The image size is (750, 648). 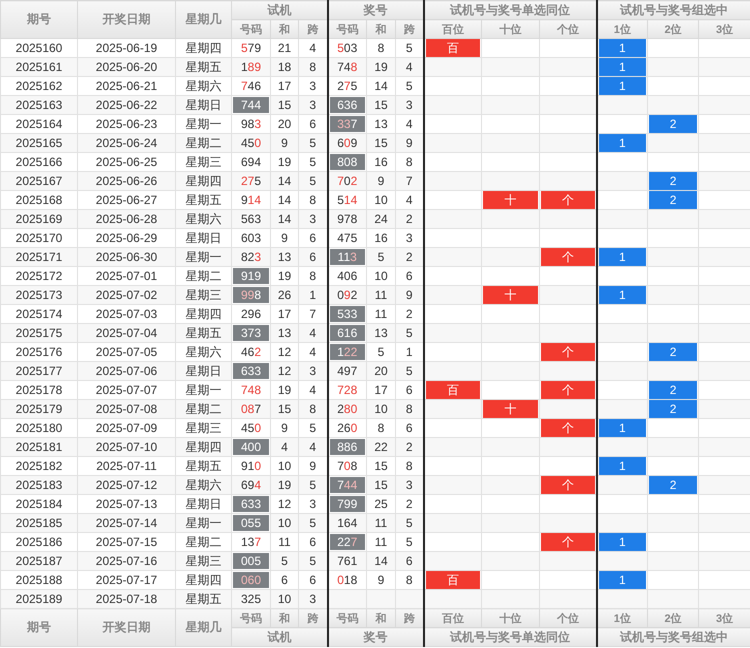 I want to click on number-cell: 122, so click(x=347, y=352).